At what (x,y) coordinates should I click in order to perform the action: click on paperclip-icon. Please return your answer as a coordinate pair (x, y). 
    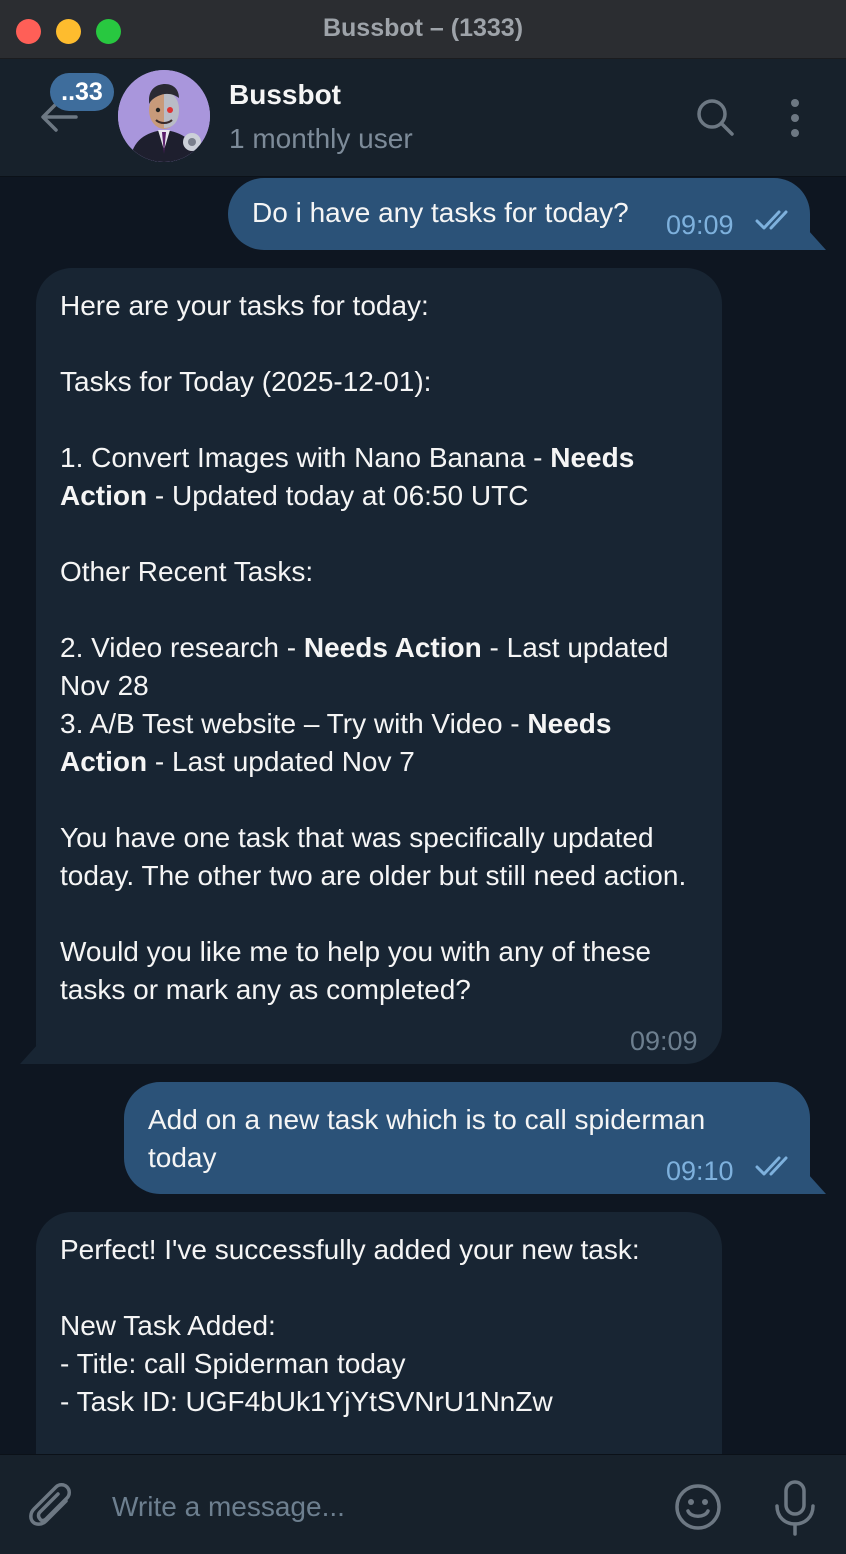
    Looking at the image, I should click on (53, 1509).